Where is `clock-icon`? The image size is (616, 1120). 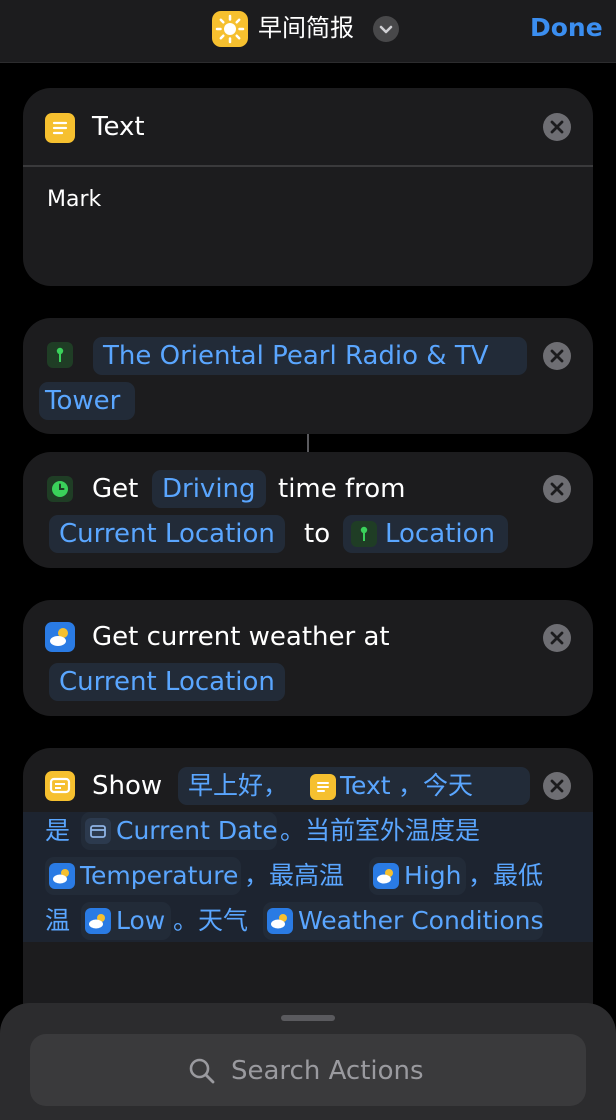 clock-icon is located at coordinates (60, 489).